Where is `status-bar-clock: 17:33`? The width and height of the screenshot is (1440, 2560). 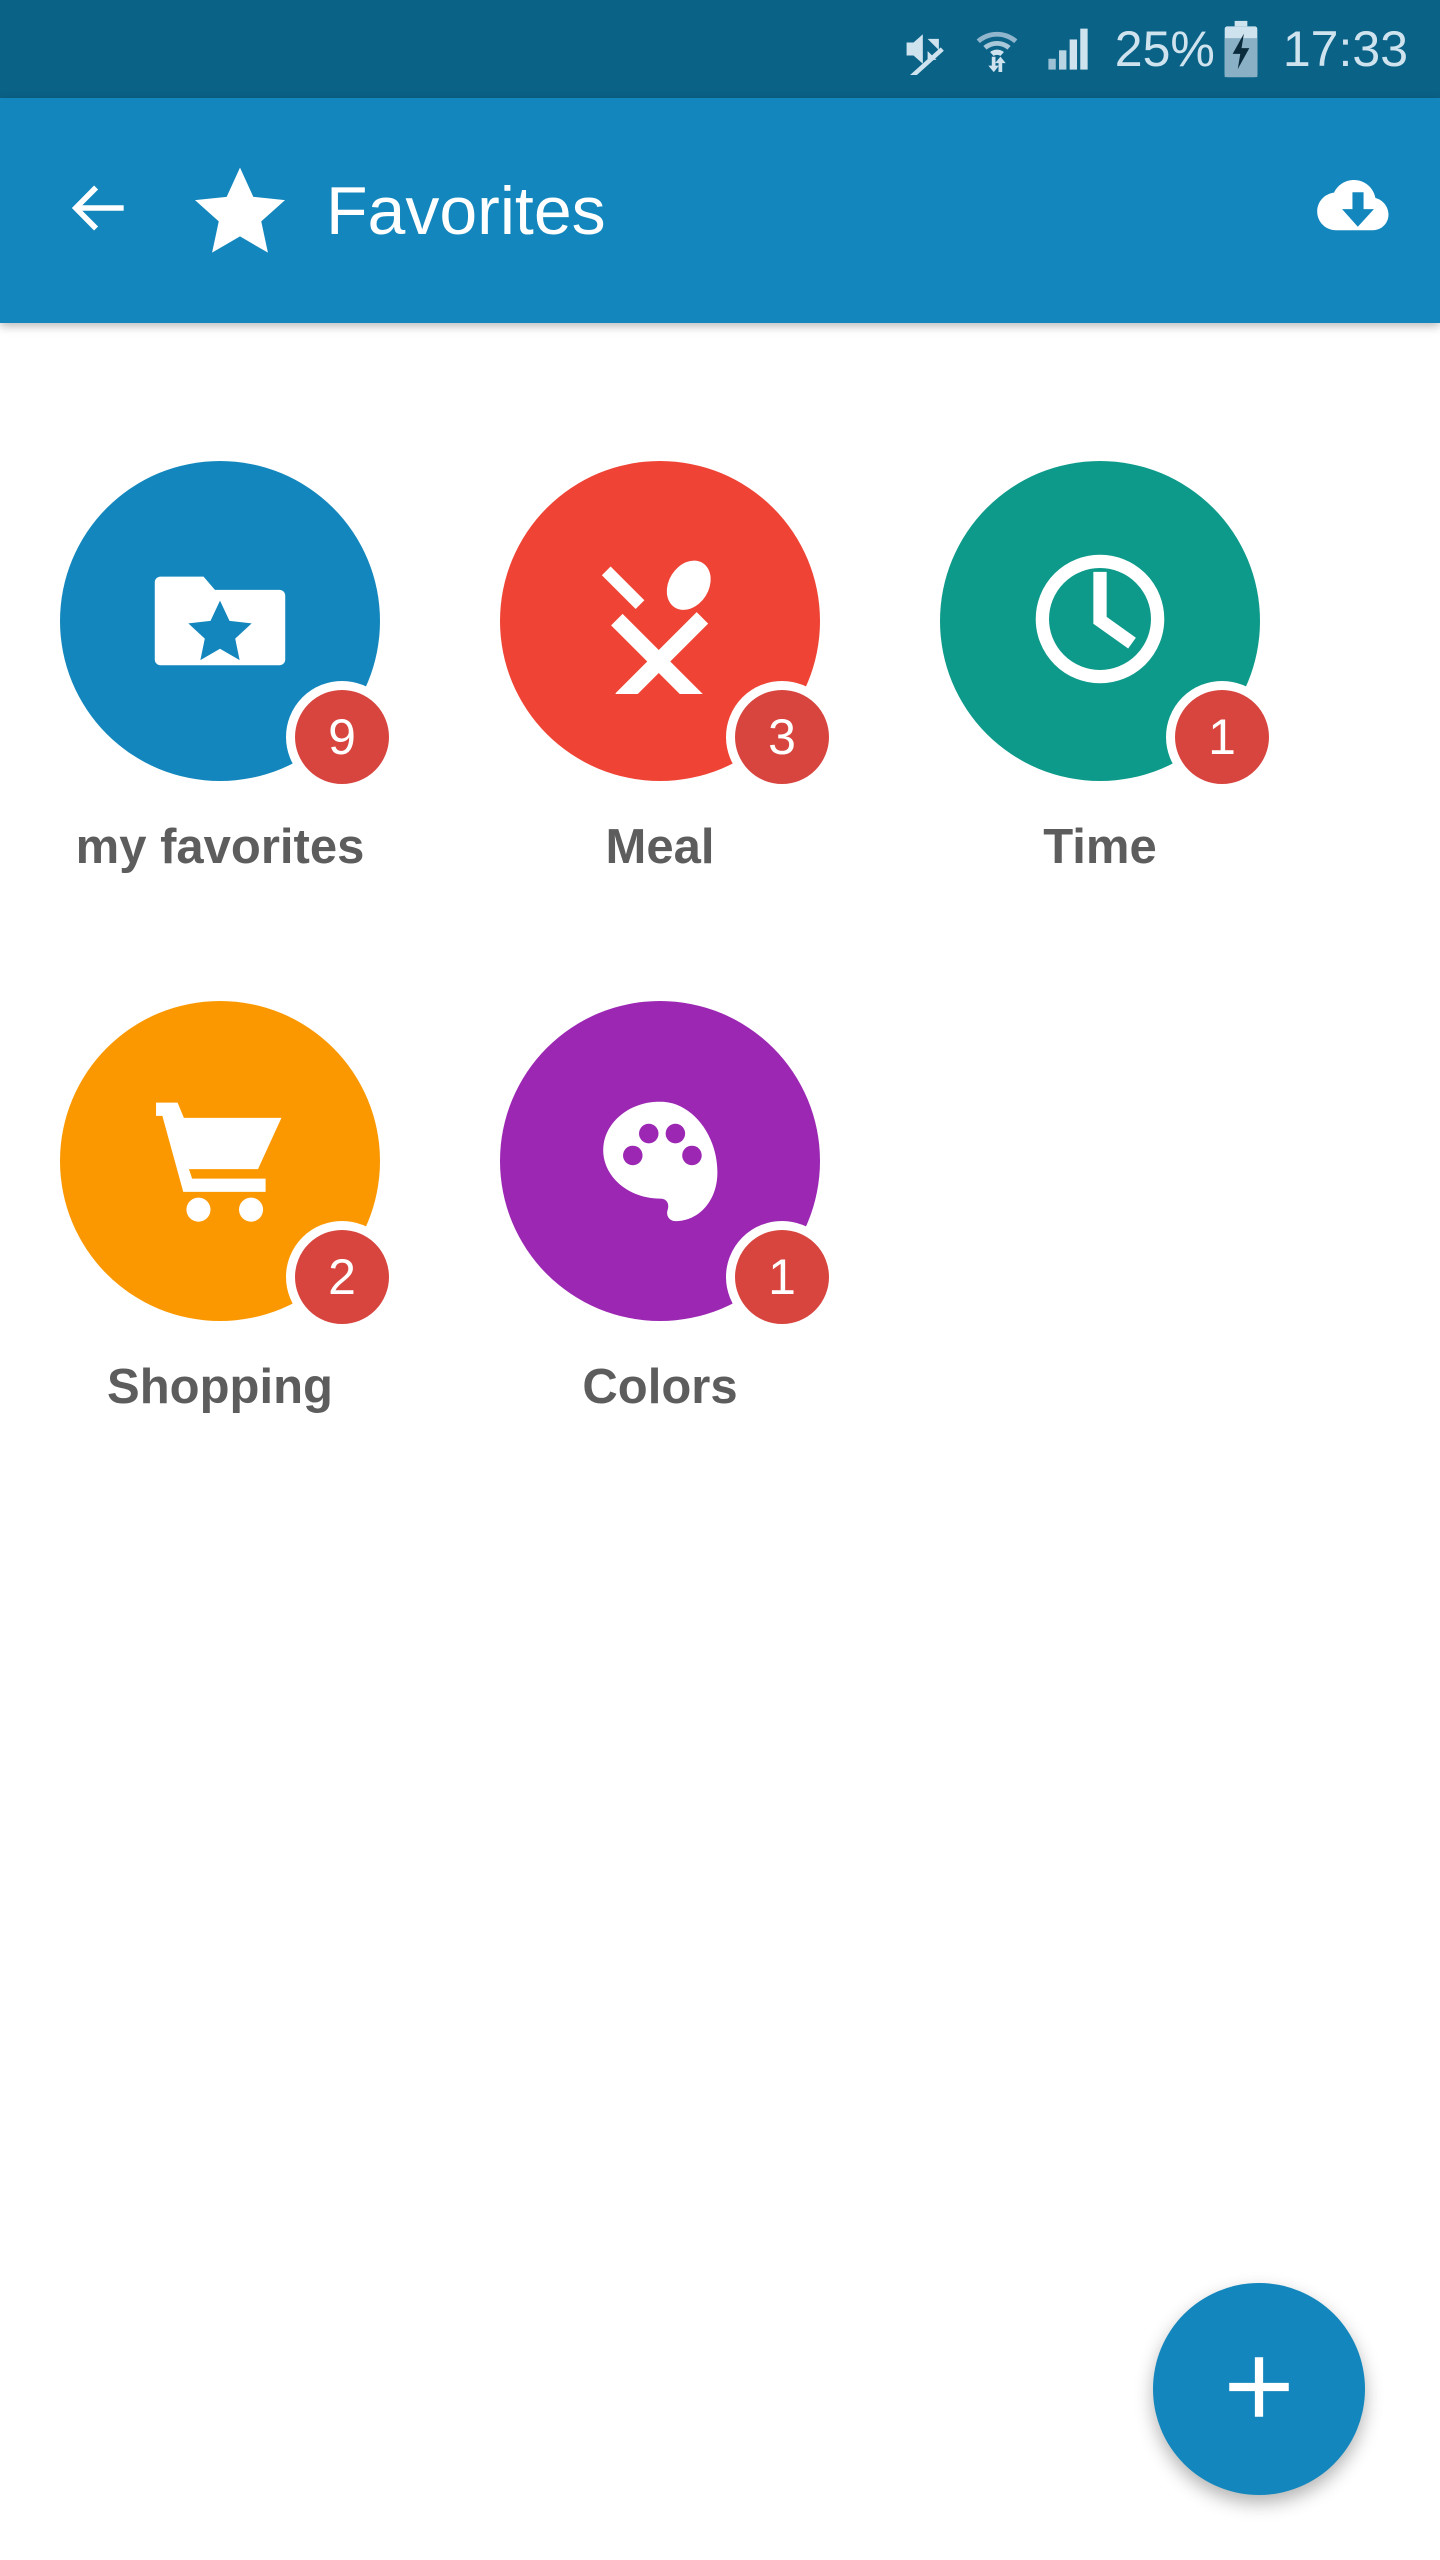 status-bar-clock: 17:33 is located at coordinates (1345, 49).